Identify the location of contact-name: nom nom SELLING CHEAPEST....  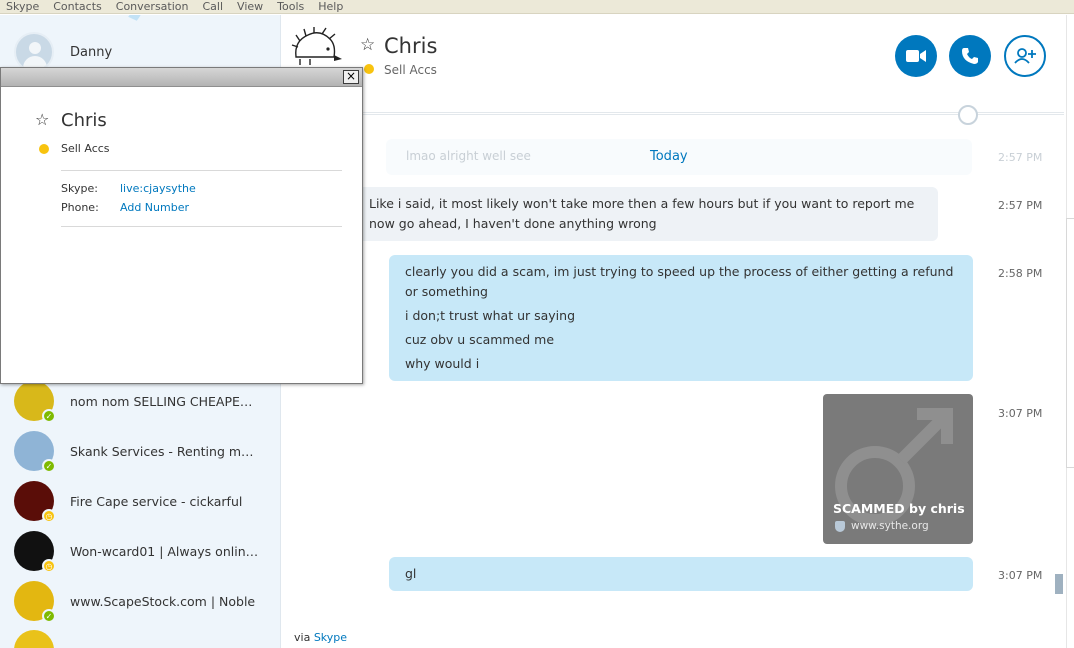
(165, 401).